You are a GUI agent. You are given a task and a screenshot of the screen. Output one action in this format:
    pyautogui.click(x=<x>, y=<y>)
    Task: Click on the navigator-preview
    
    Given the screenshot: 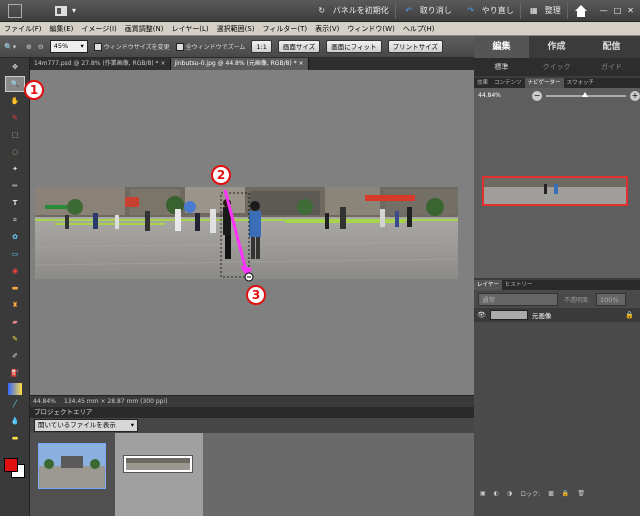 What is the action you would take?
    pyautogui.click(x=555, y=191)
    